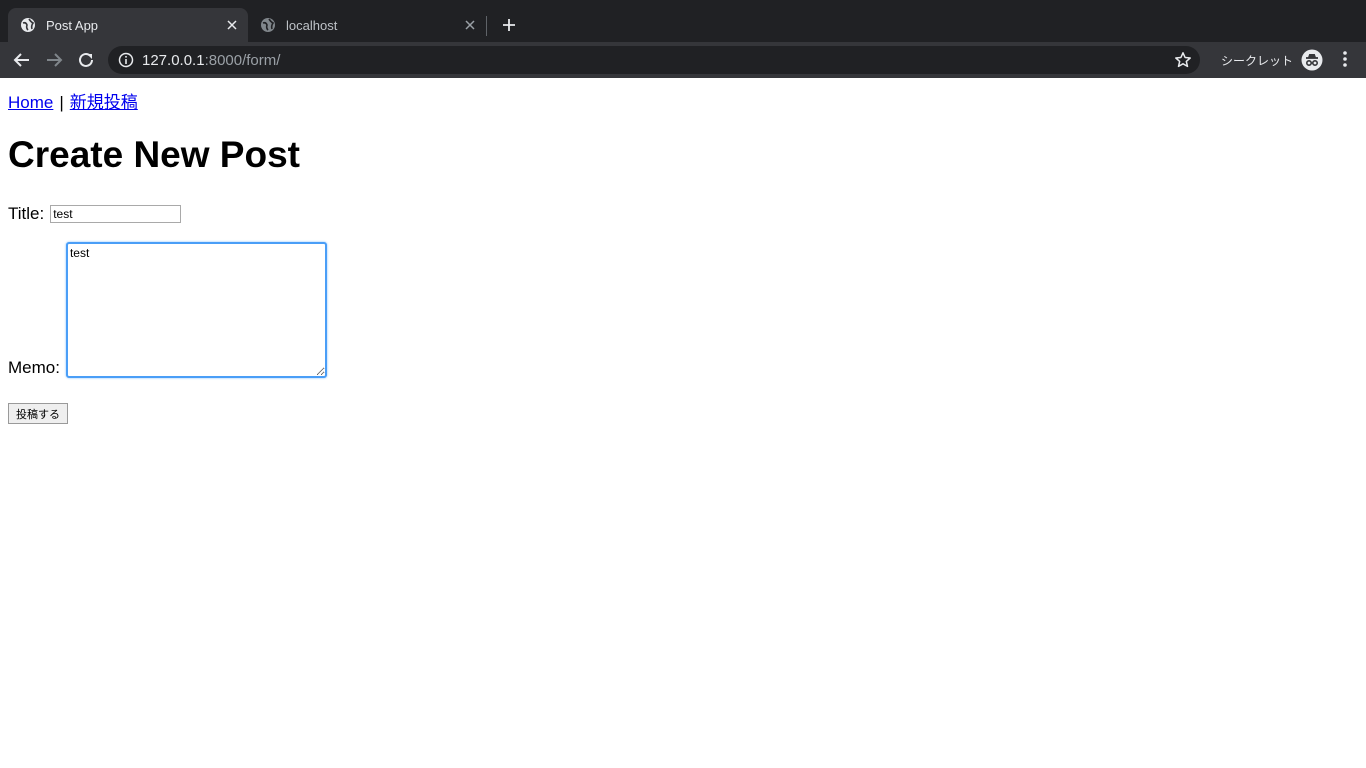 The width and height of the screenshot is (1366, 768). What do you see at coordinates (1345, 60) in the screenshot?
I see `kebab-menu-icon` at bounding box center [1345, 60].